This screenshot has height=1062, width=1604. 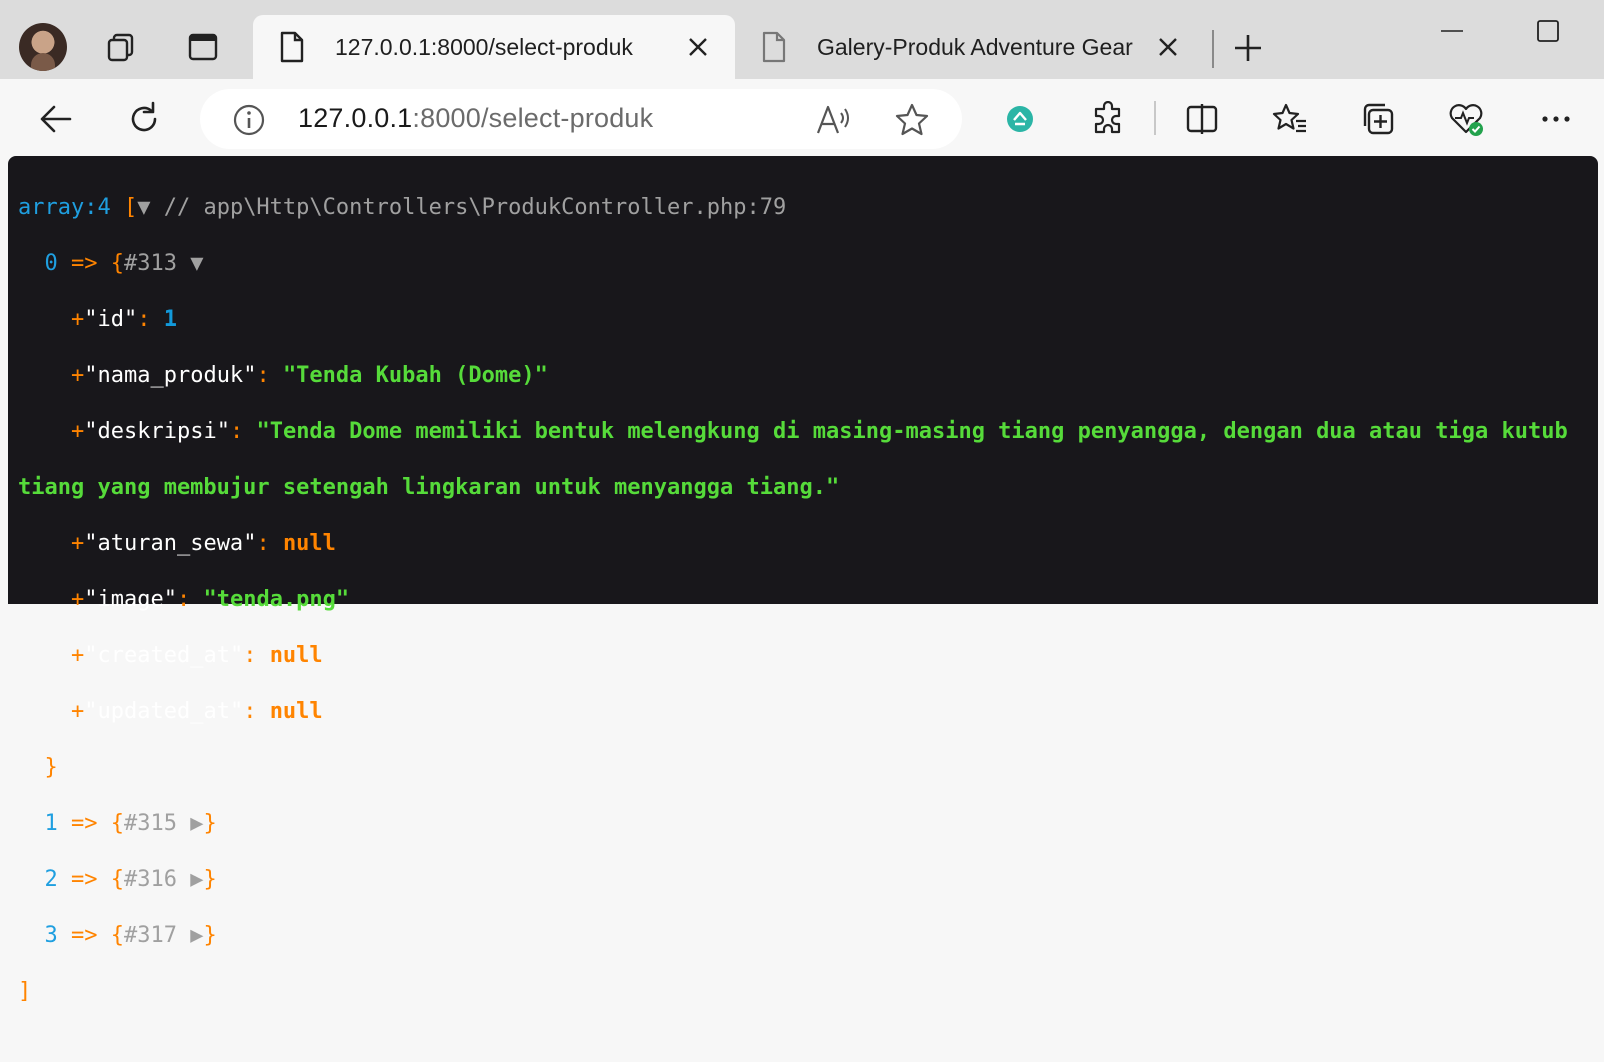 I want to click on item-1: 1 => {#315 ▶}, so click(x=130, y=823).